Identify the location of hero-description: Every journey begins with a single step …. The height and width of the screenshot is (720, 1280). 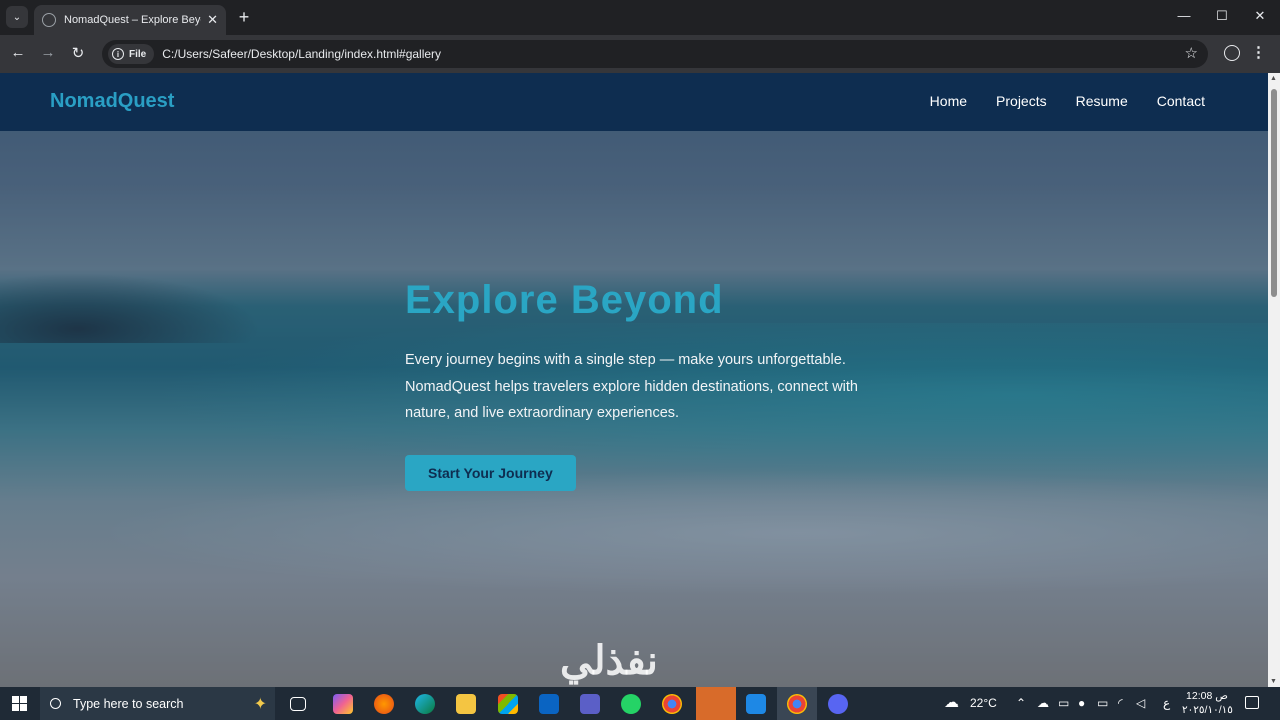
(645, 387).